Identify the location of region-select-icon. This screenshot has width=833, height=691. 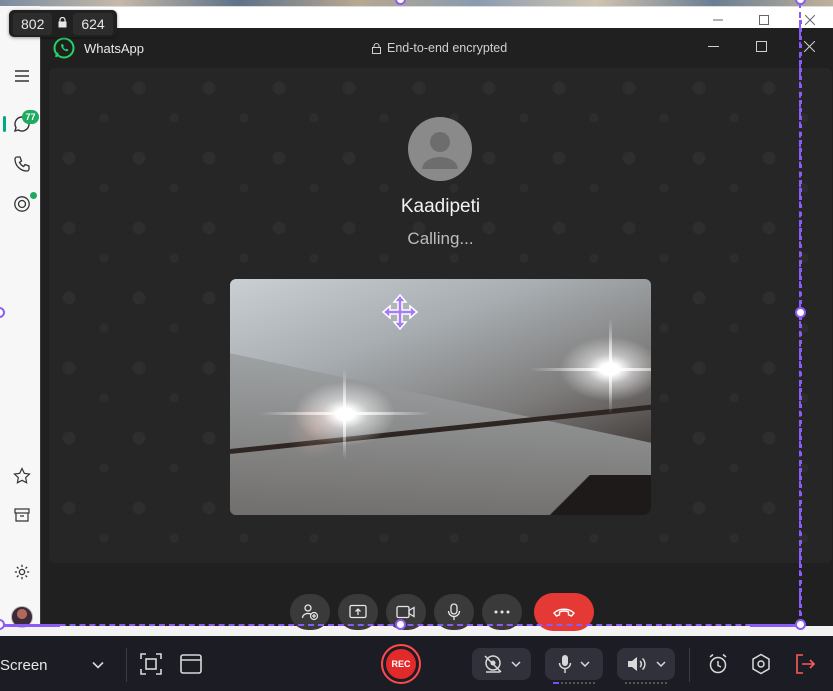
(151, 664).